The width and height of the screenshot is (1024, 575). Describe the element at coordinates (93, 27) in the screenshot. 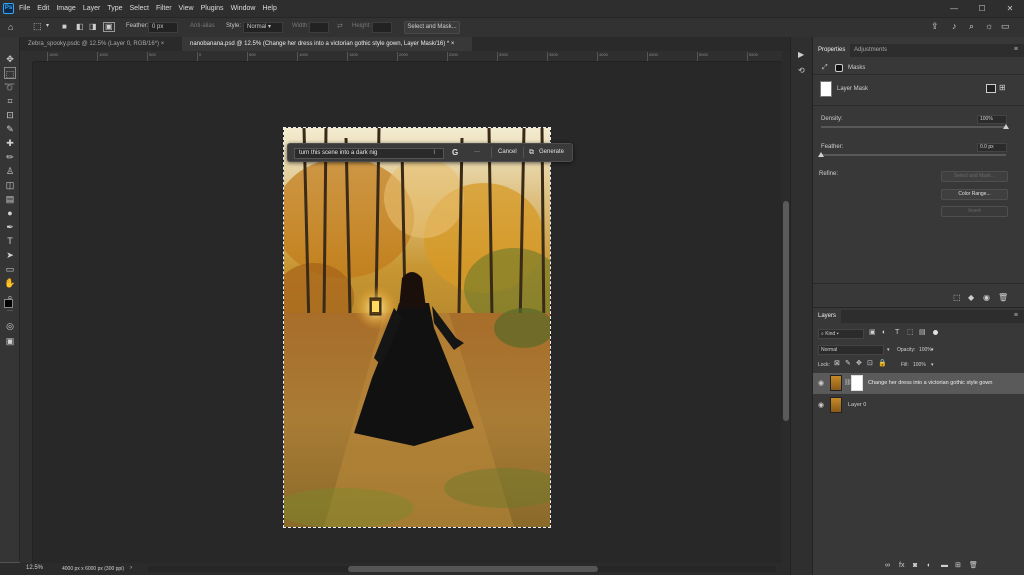

I see `subtract-selection-icon: ◨` at that location.